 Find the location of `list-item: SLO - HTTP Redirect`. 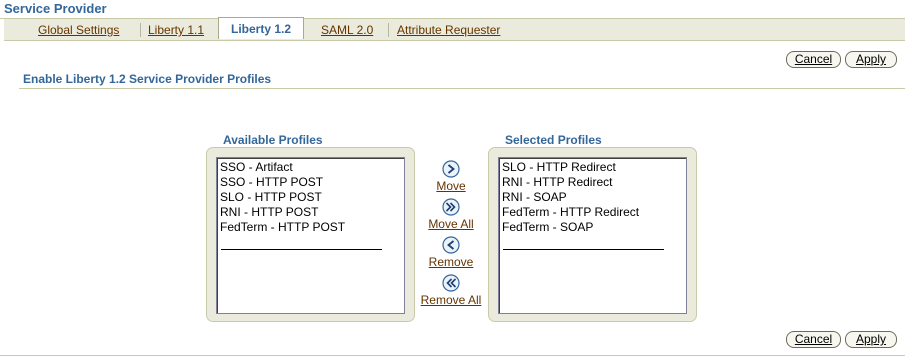

list-item: SLO - HTTP Redirect is located at coordinates (592, 167).